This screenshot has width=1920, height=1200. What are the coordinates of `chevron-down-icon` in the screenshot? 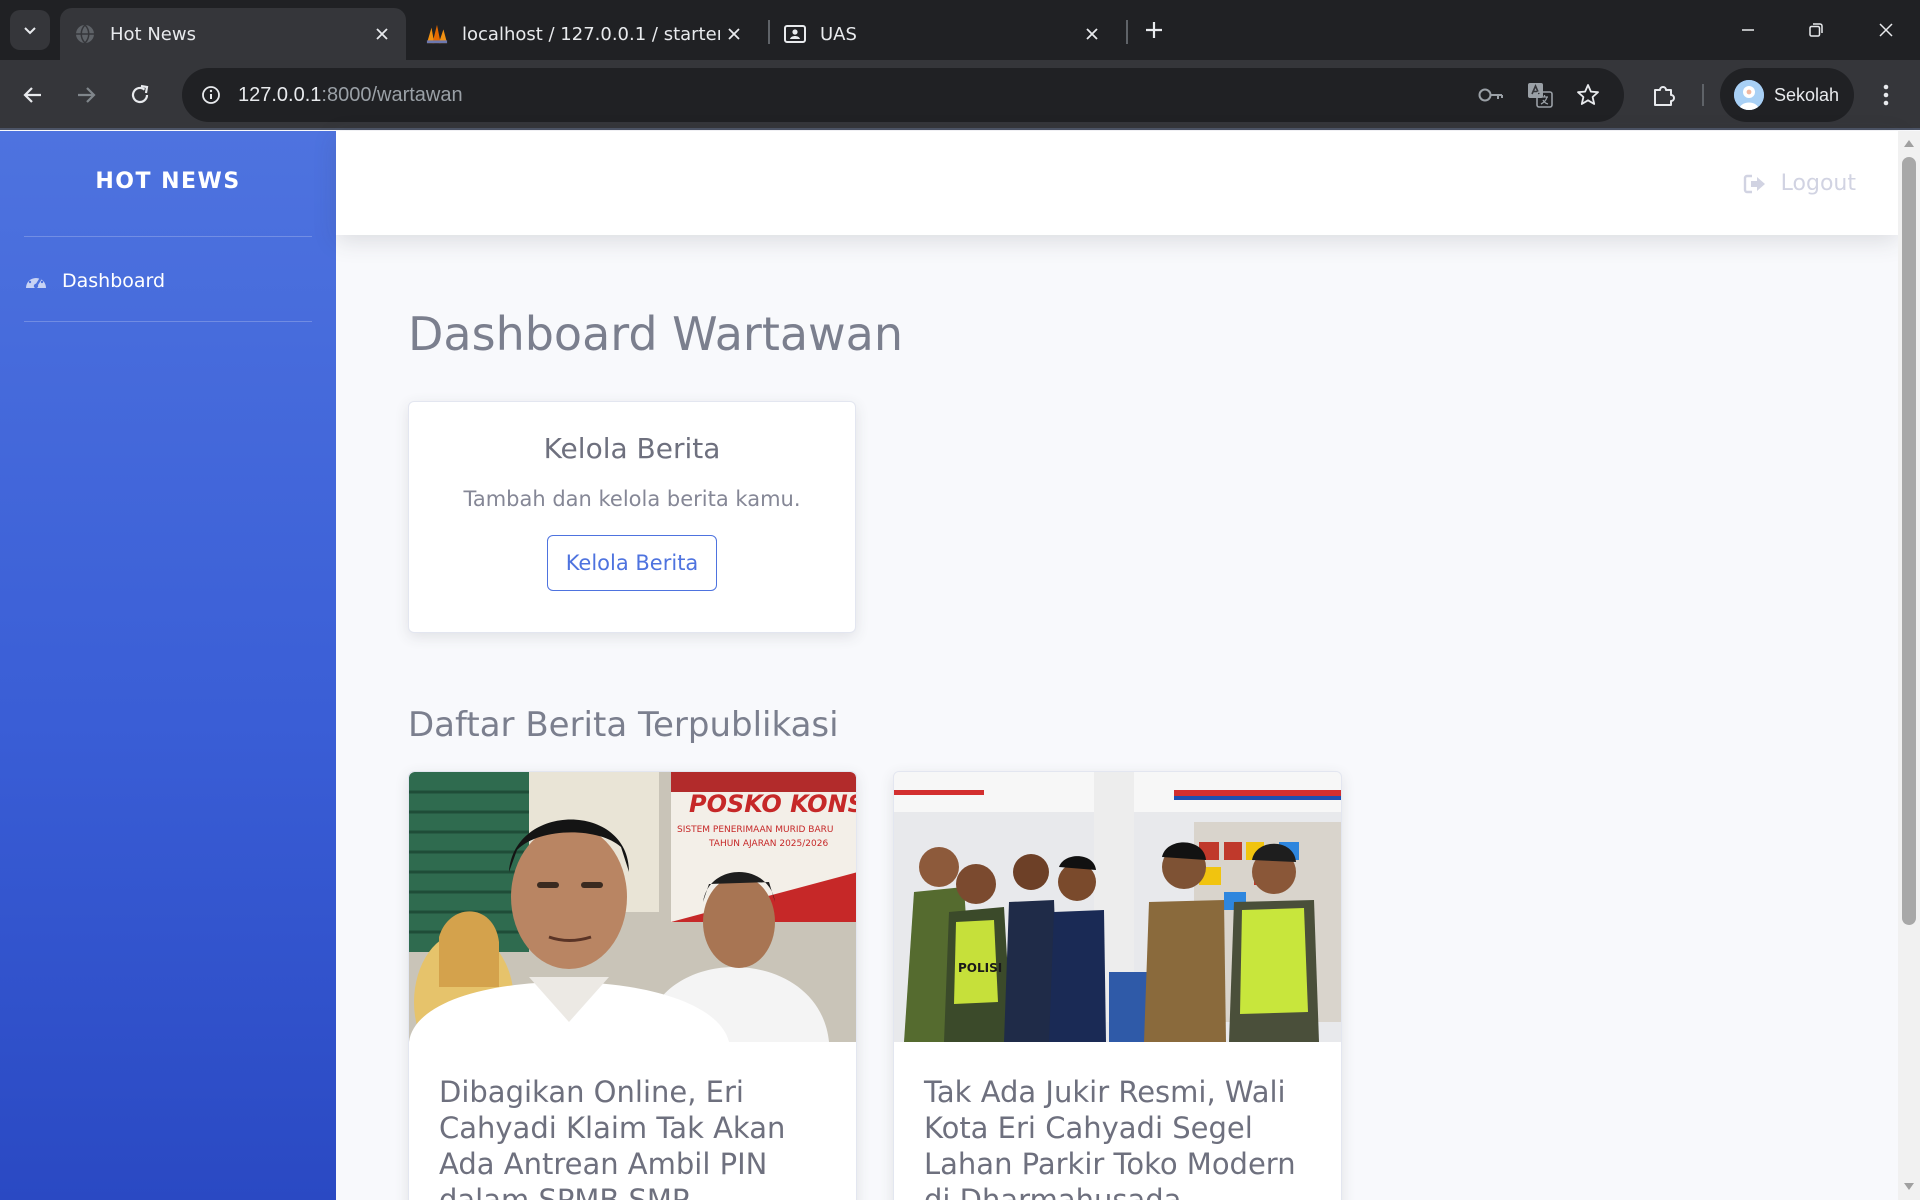 It's located at (30, 31).